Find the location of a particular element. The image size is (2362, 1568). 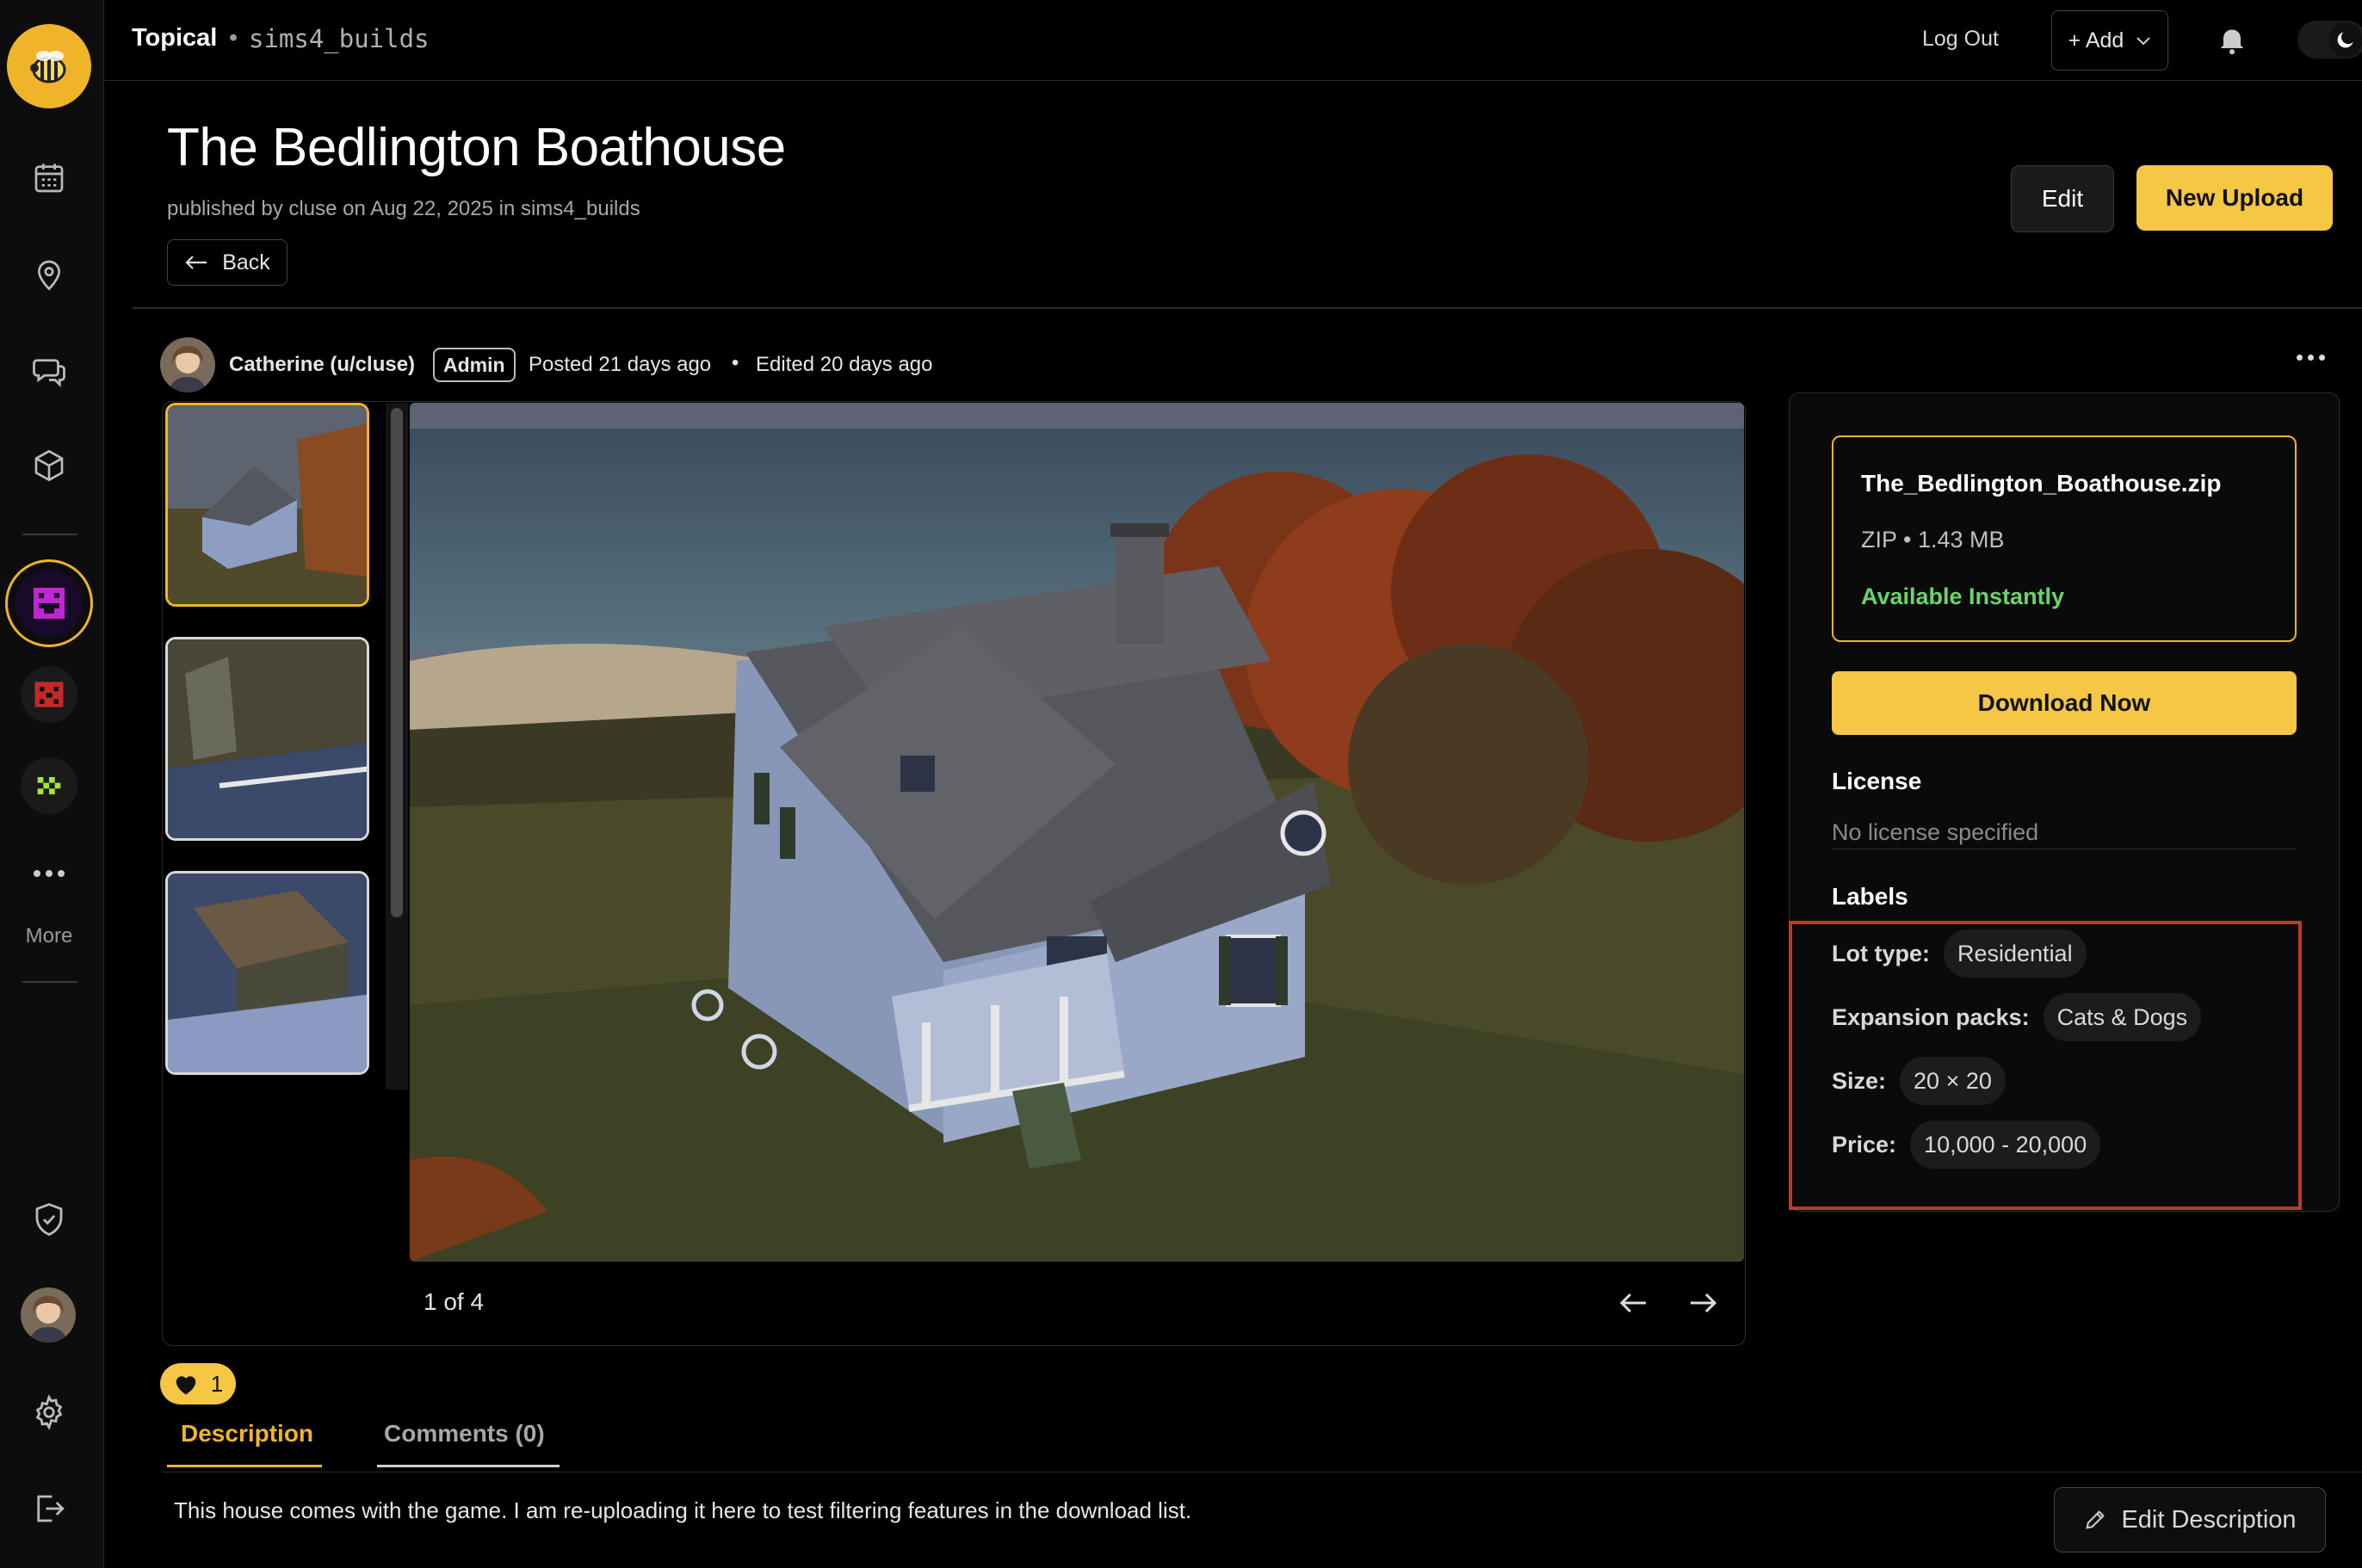

arrow-left-icon is located at coordinates (196, 263).